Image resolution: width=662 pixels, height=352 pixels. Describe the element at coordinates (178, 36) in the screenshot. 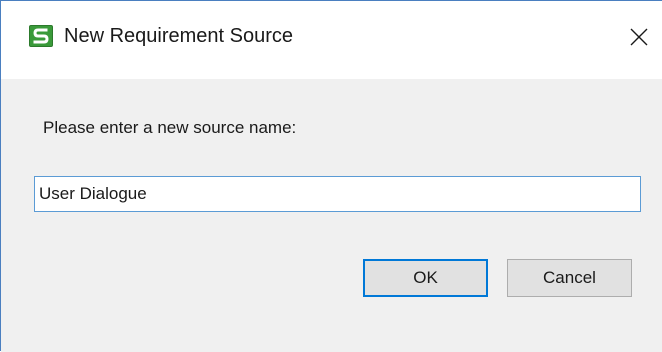

I see `window-title: New Requirement Source` at that location.